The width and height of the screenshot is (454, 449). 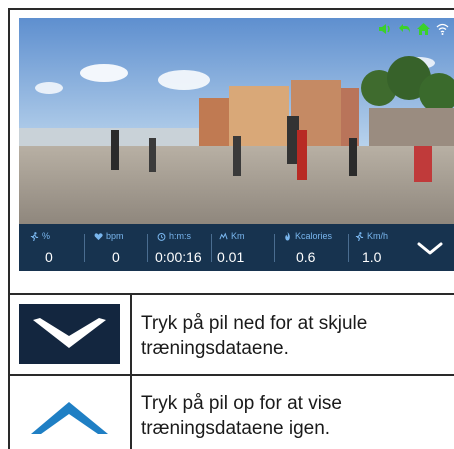 What do you see at coordinates (314, 236) in the screenshot?
I see `metric-unit: Kcalories` at bounding box center [314, 236].